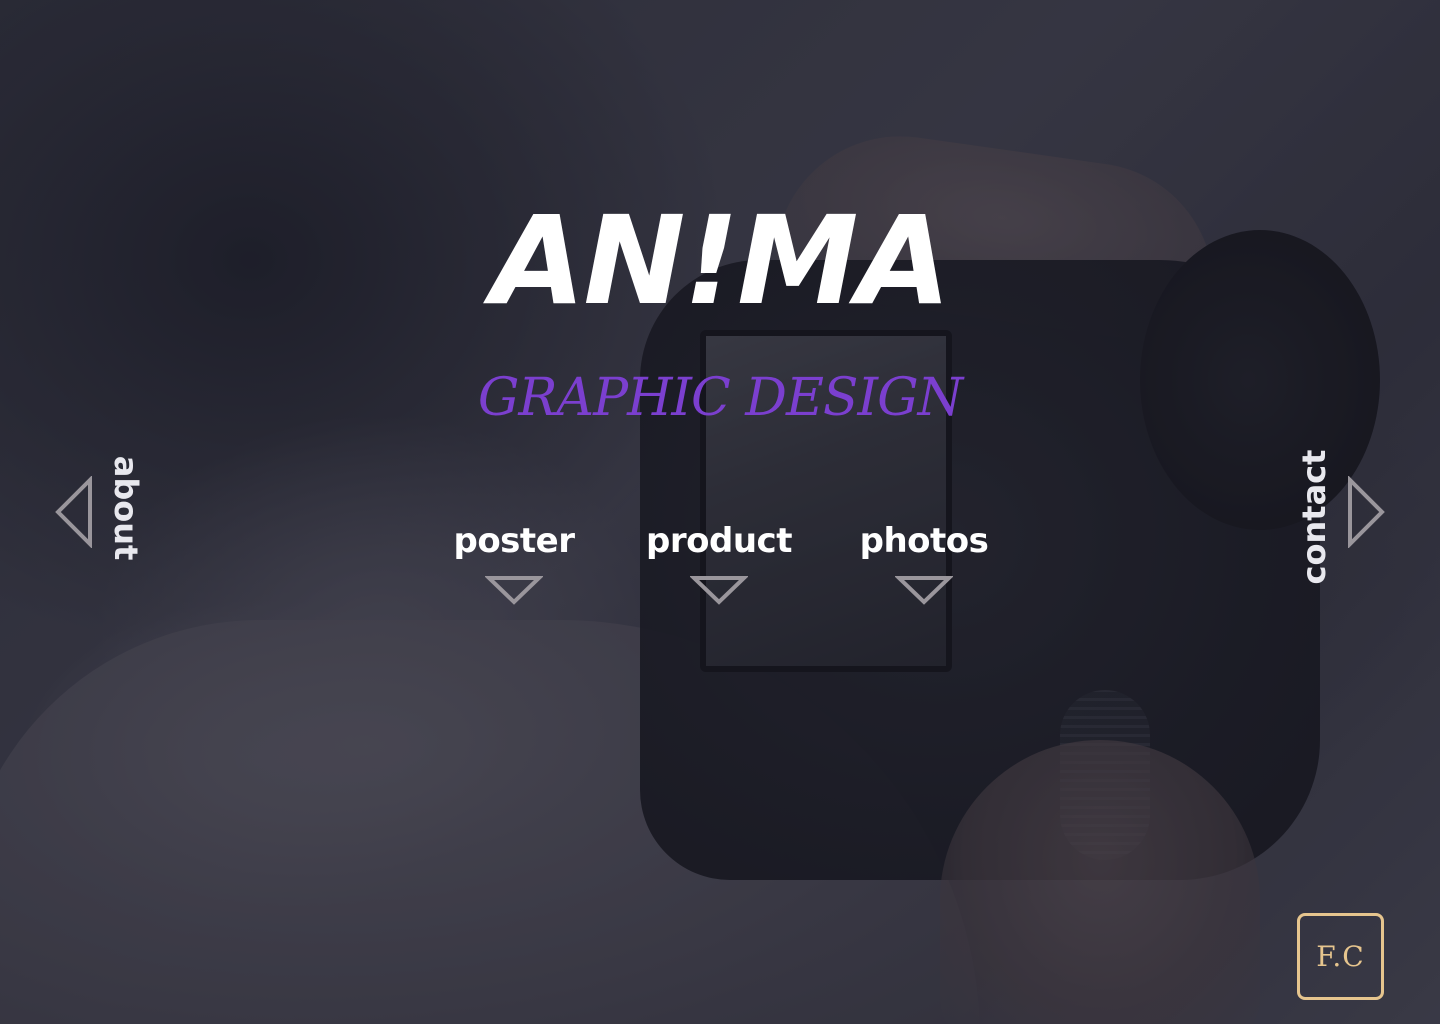 The width and height of the screenshot is (1440, 1024). I want to click on brand-logo: AN!MA, so click(720, 261).